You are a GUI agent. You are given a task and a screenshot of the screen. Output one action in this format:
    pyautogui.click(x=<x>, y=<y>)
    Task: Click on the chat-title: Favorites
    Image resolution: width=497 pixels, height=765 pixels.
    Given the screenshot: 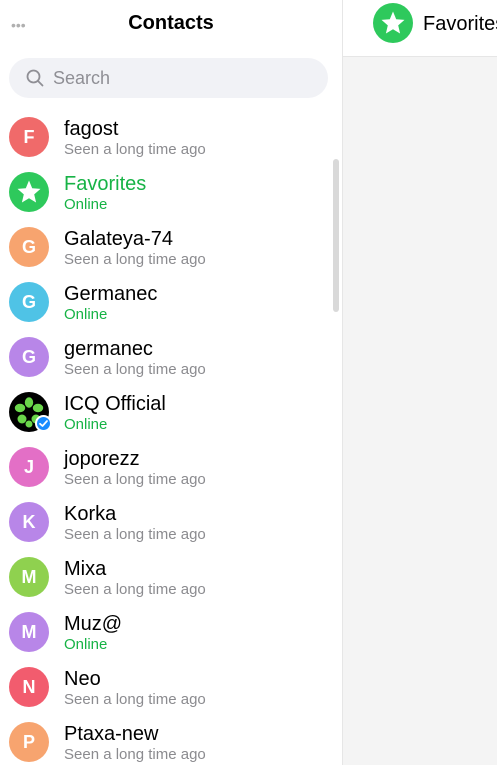 What is the action you would take?
    pyautogui.click(x=460, y=24)
    